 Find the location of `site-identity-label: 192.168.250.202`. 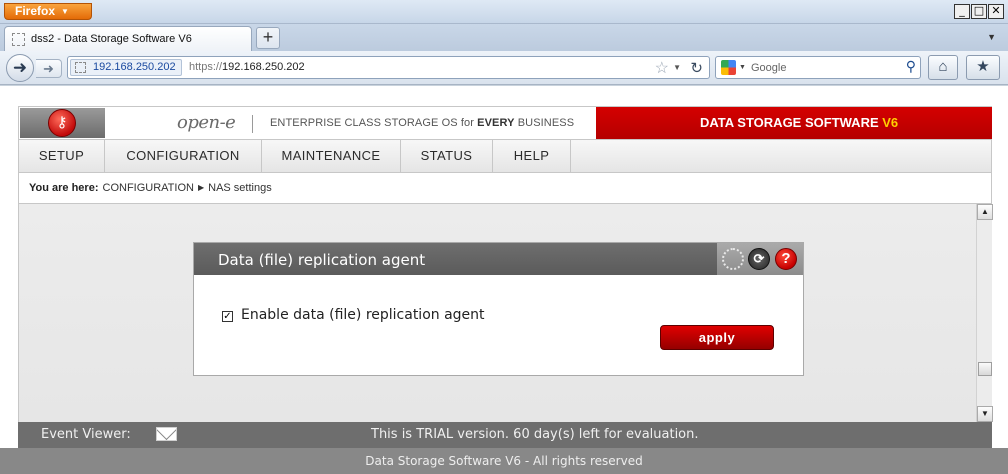

site-identity-label: 192.168.250.202 is located at coordinates (134, 67).